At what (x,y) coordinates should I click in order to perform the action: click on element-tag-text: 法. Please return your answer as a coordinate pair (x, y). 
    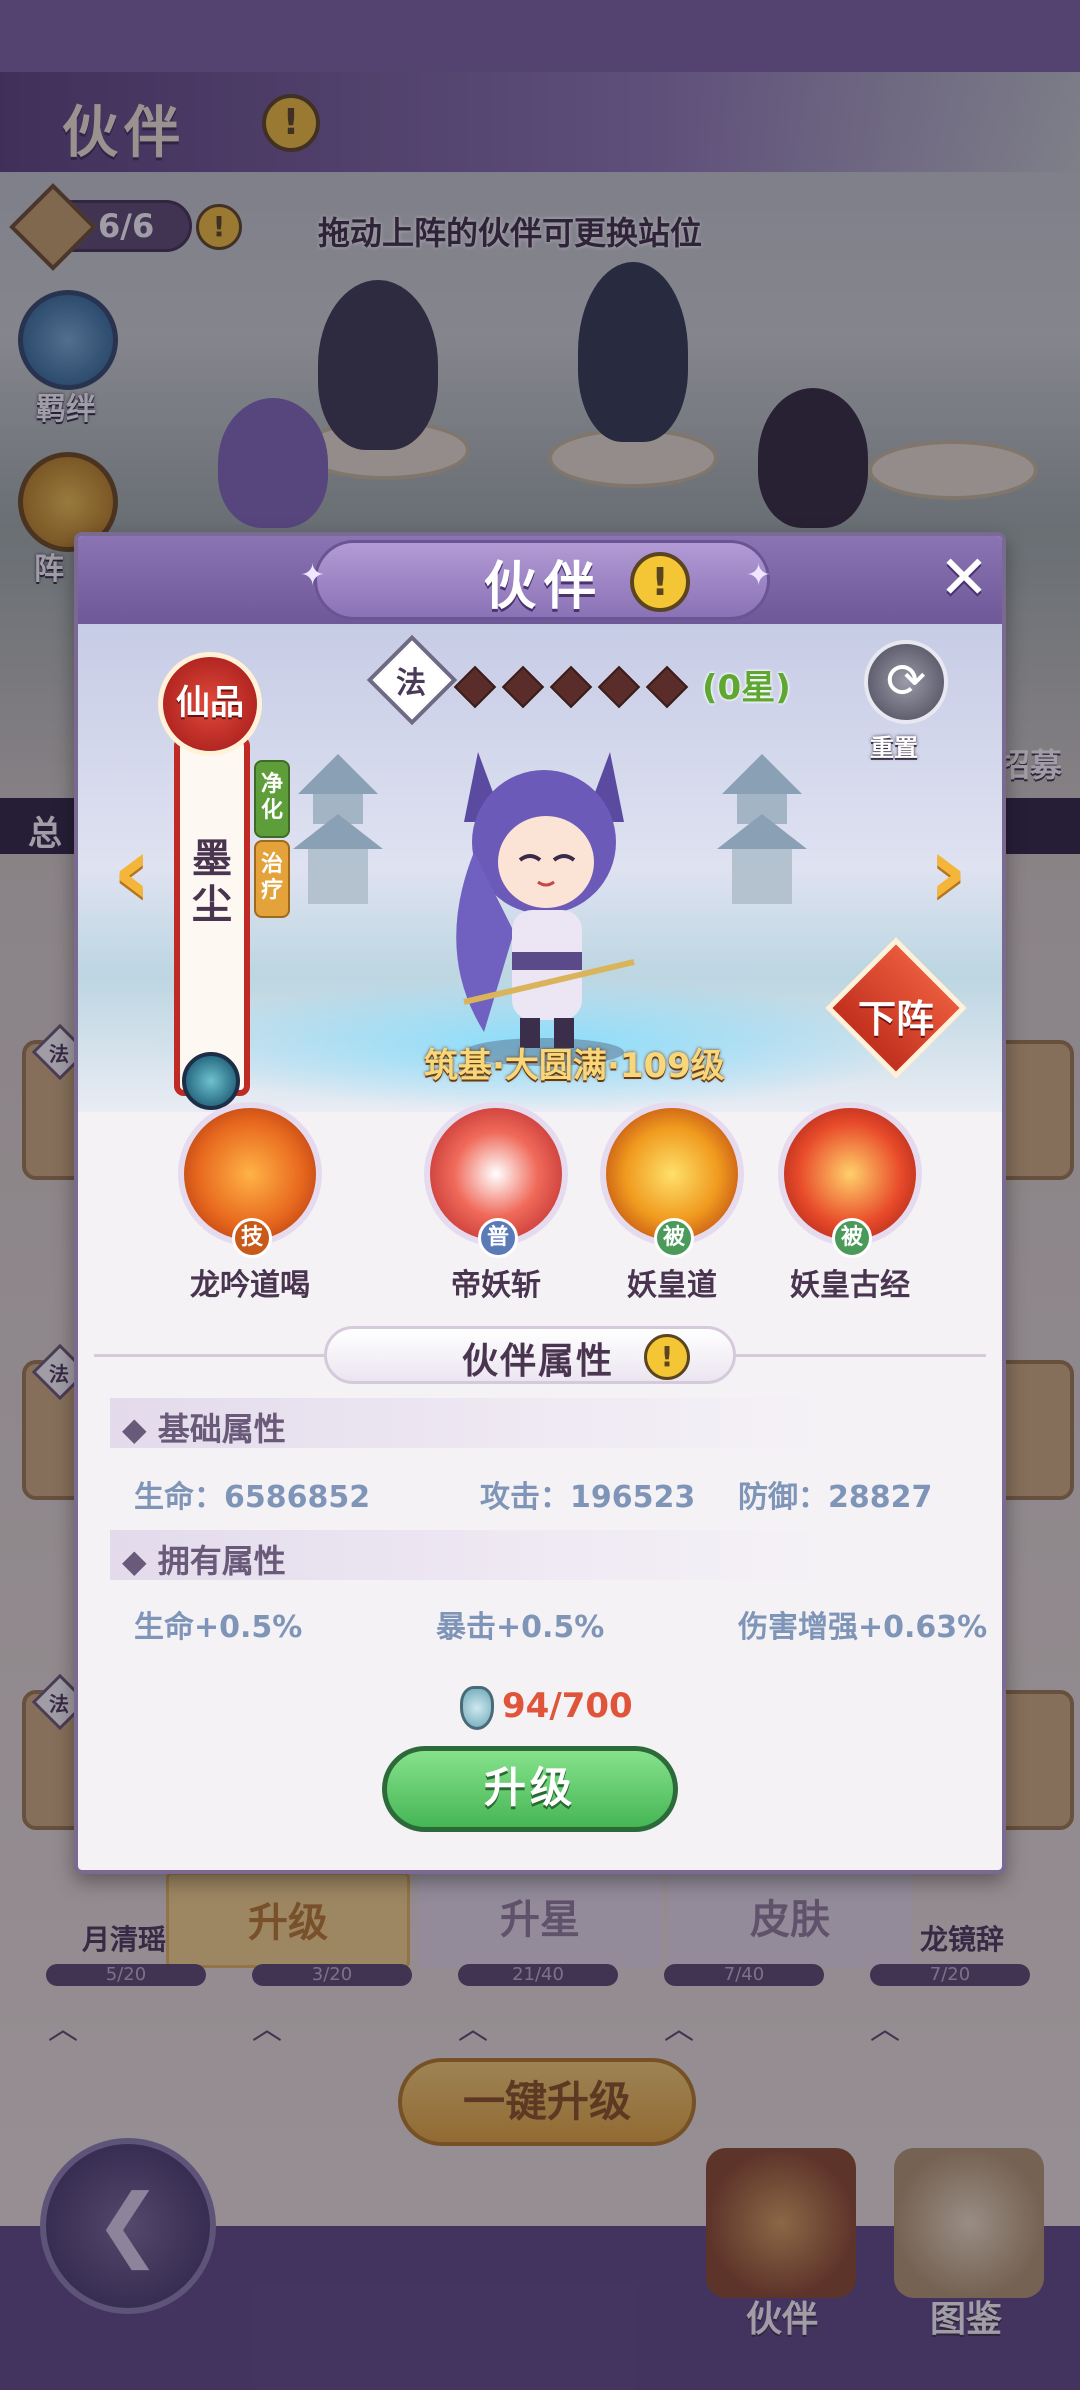
    Looking at the image, I should click on (411, 683).